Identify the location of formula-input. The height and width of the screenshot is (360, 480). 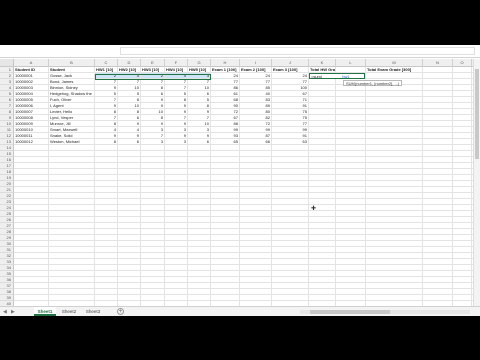
(297, 51).